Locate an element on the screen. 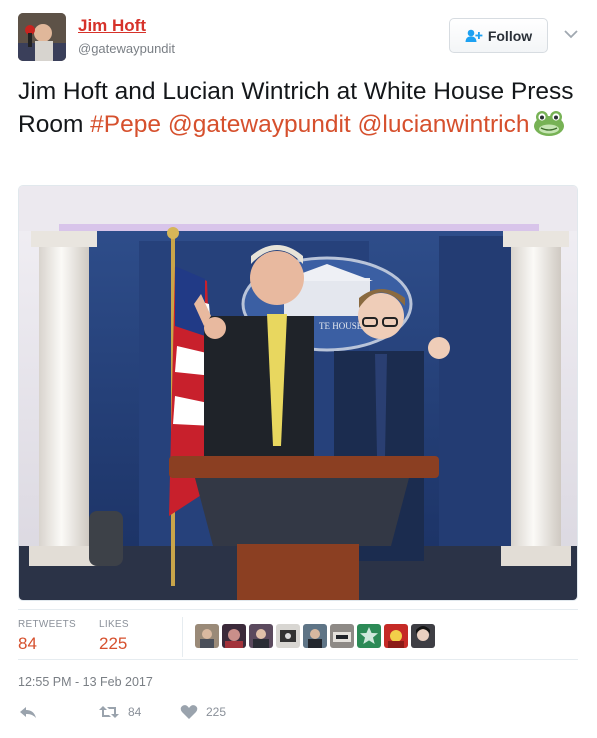 This screenshot has height=738, width=597. like-button: 225 is located at coordinates (203, 712).